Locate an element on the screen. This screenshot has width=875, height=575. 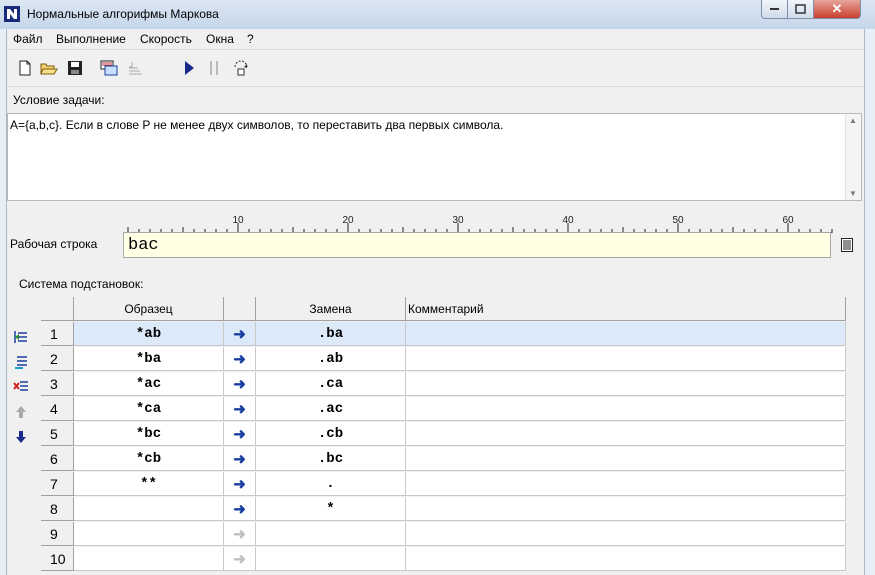
menu-file: Файл is located at coordinates (28, 39).